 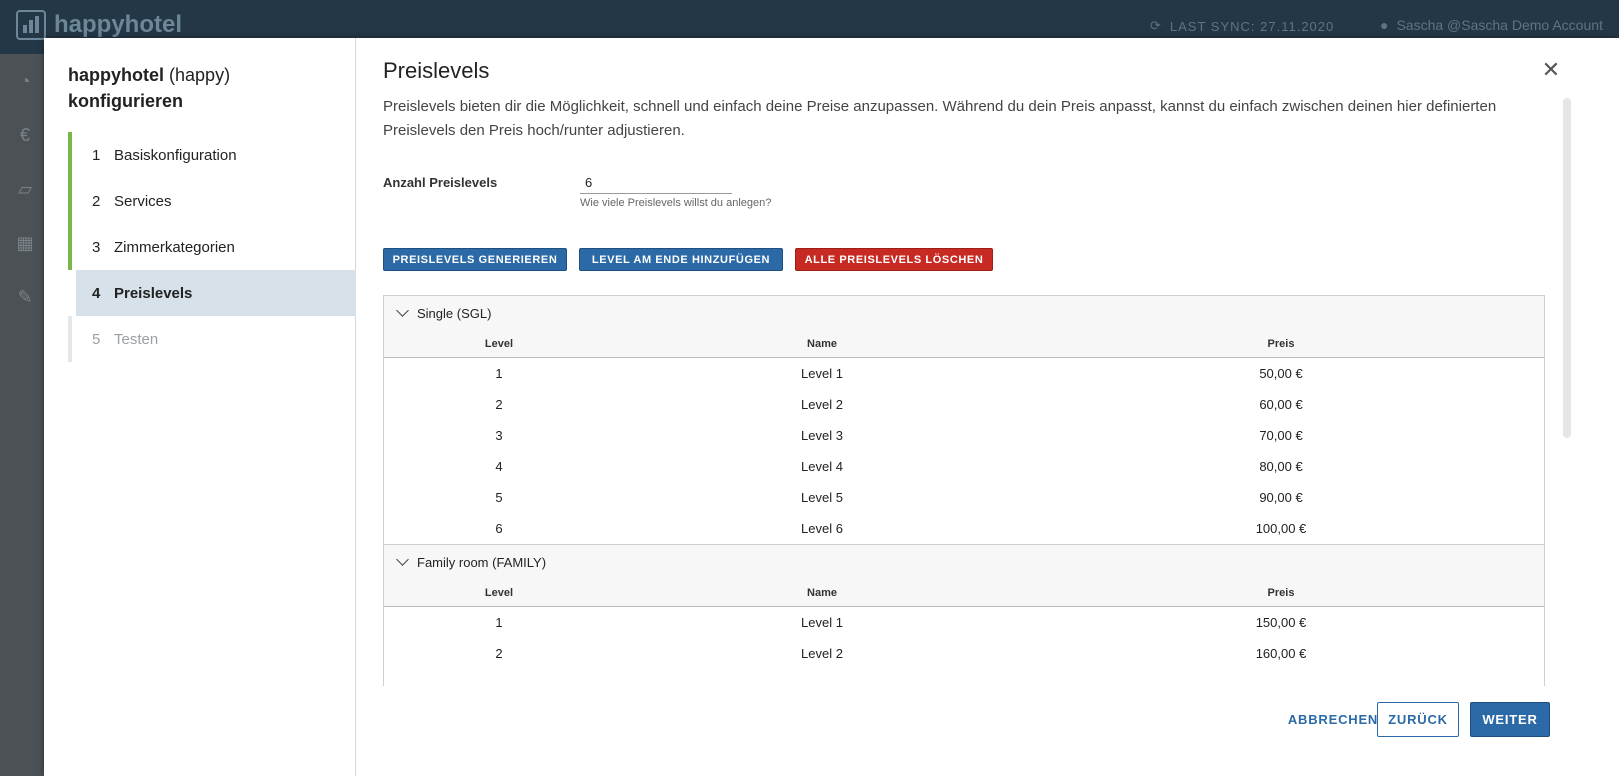 I want to click on cancel-button: ABBRECHEN, so click(x=1333, y=719).